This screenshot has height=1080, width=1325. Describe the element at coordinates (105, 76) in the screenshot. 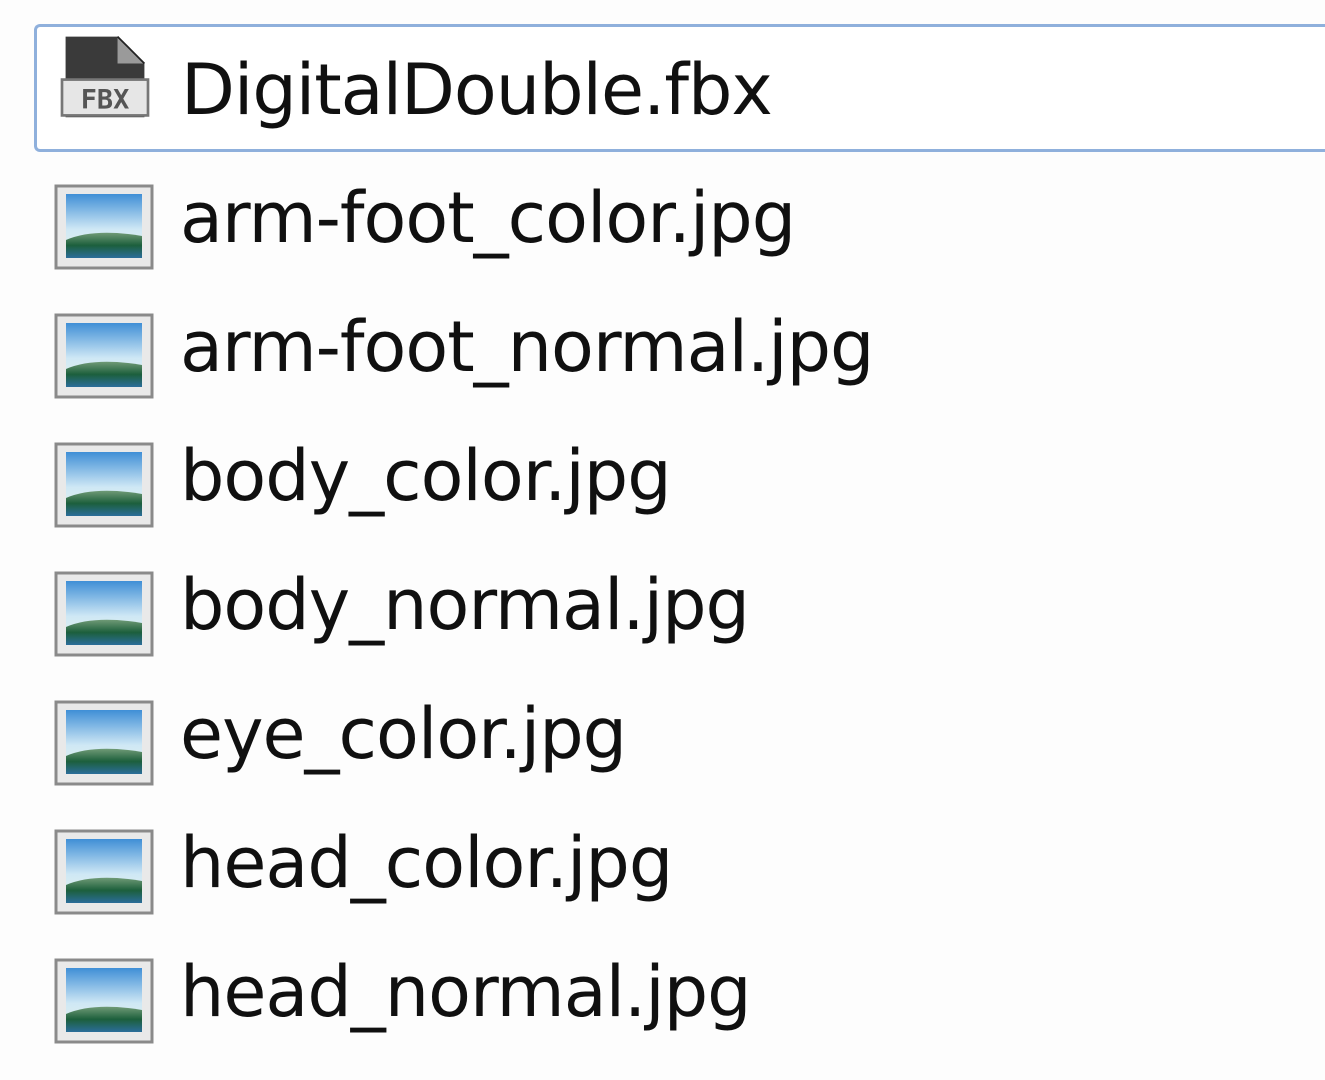

I see `fbx-file-icon: FBX` at that location.